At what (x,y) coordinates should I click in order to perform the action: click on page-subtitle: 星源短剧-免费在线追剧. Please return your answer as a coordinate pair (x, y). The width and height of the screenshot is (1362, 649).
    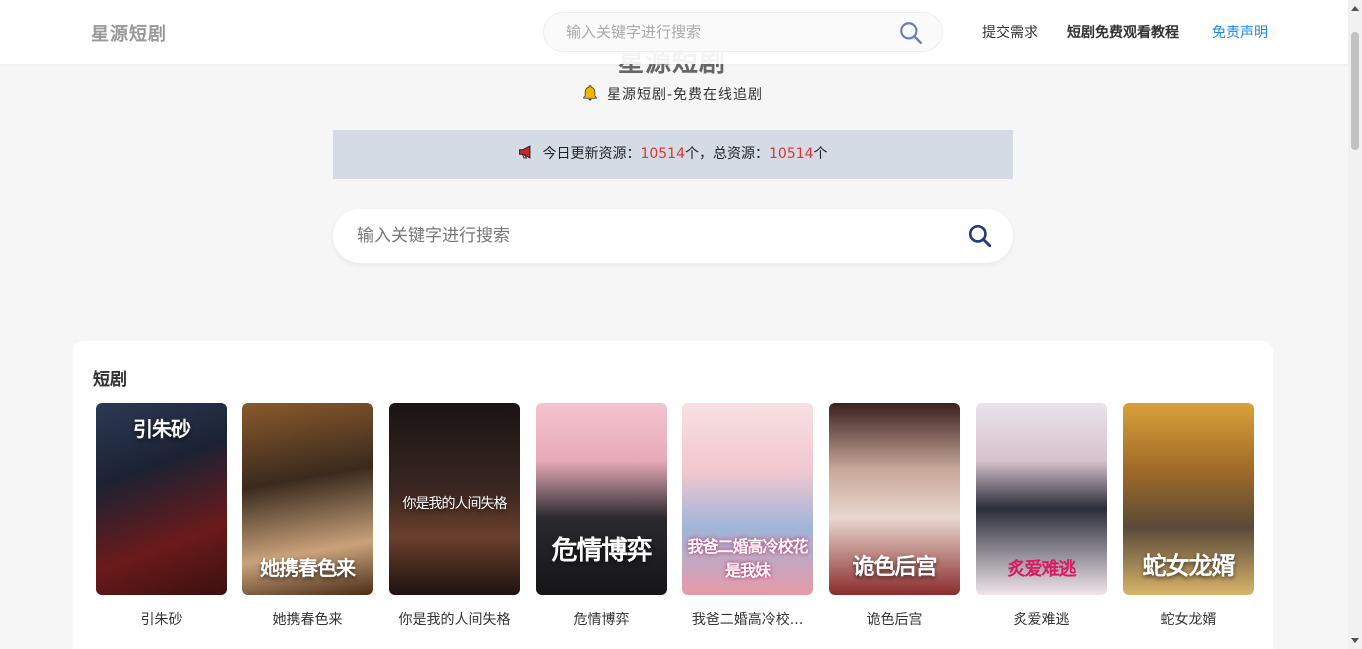
    Looking at the image, I should click on (672, 95).